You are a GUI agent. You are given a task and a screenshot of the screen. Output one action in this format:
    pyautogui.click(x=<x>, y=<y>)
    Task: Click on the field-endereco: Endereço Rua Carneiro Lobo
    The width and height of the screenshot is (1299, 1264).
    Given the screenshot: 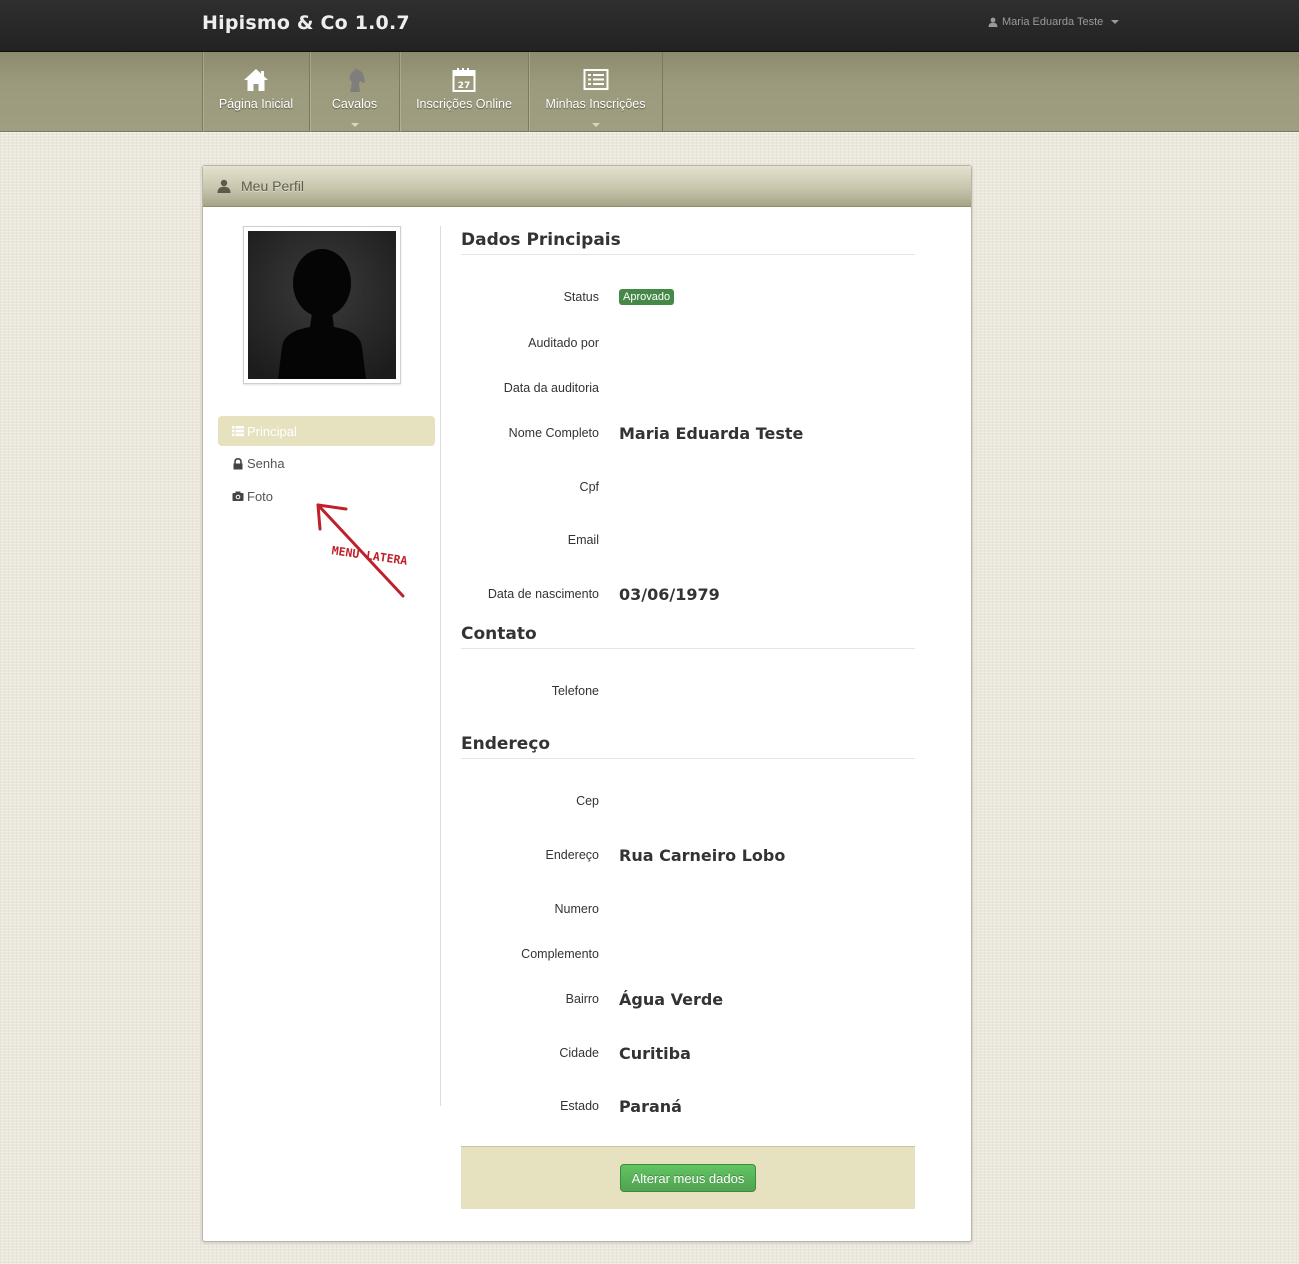 What is the action you would take?
    pyautogui.click(x=688, y=855)
    